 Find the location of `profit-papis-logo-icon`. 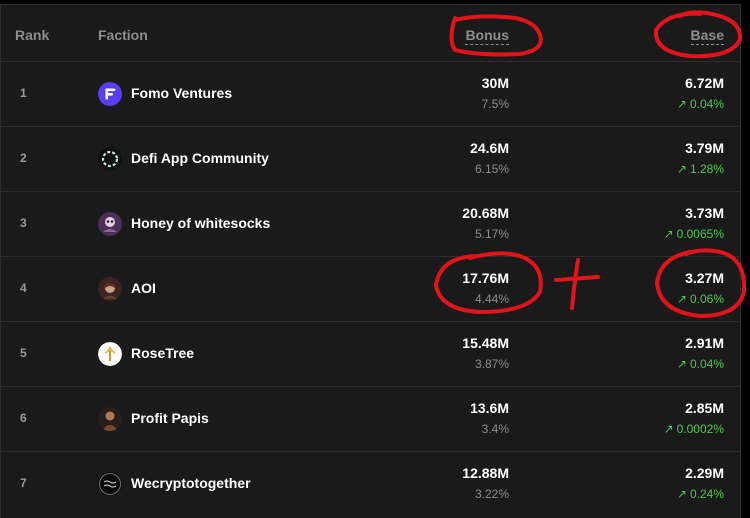

profit-papis-logo-icon is located at coordinates (110, 419).